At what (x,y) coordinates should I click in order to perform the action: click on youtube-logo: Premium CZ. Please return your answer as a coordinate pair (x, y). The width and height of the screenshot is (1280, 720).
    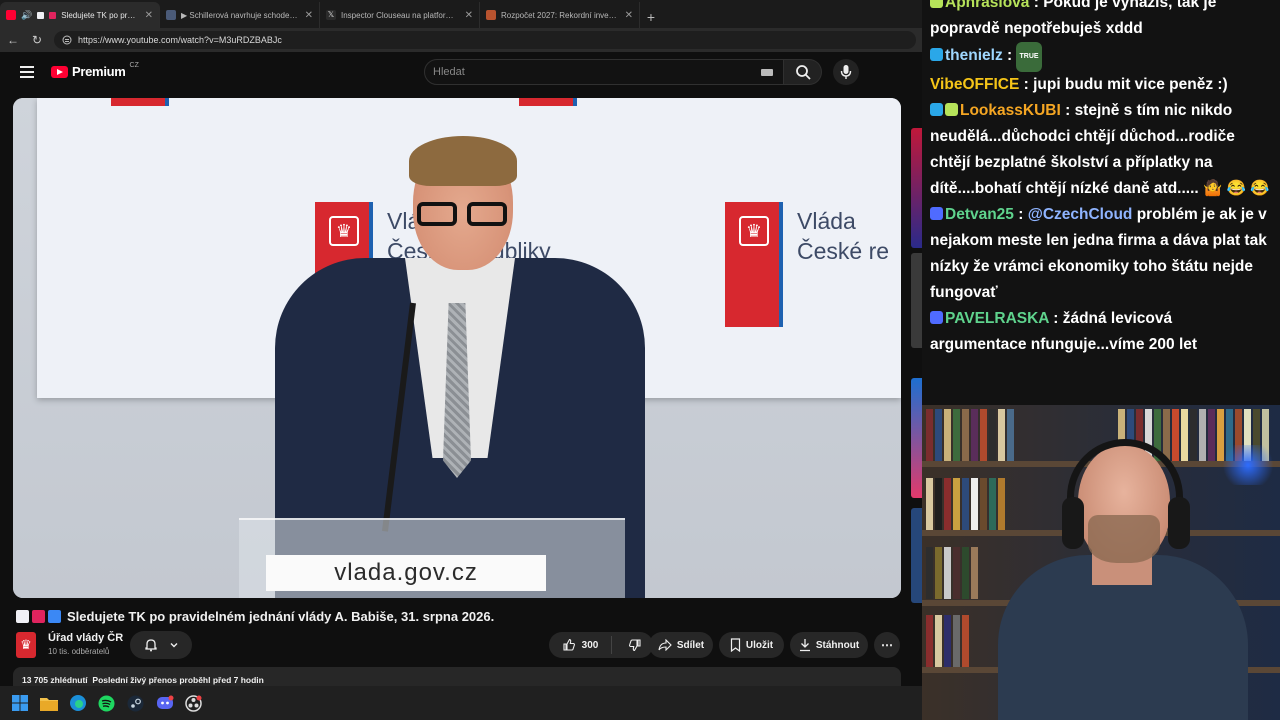
    Looking at the image, I should click on (95, 70).